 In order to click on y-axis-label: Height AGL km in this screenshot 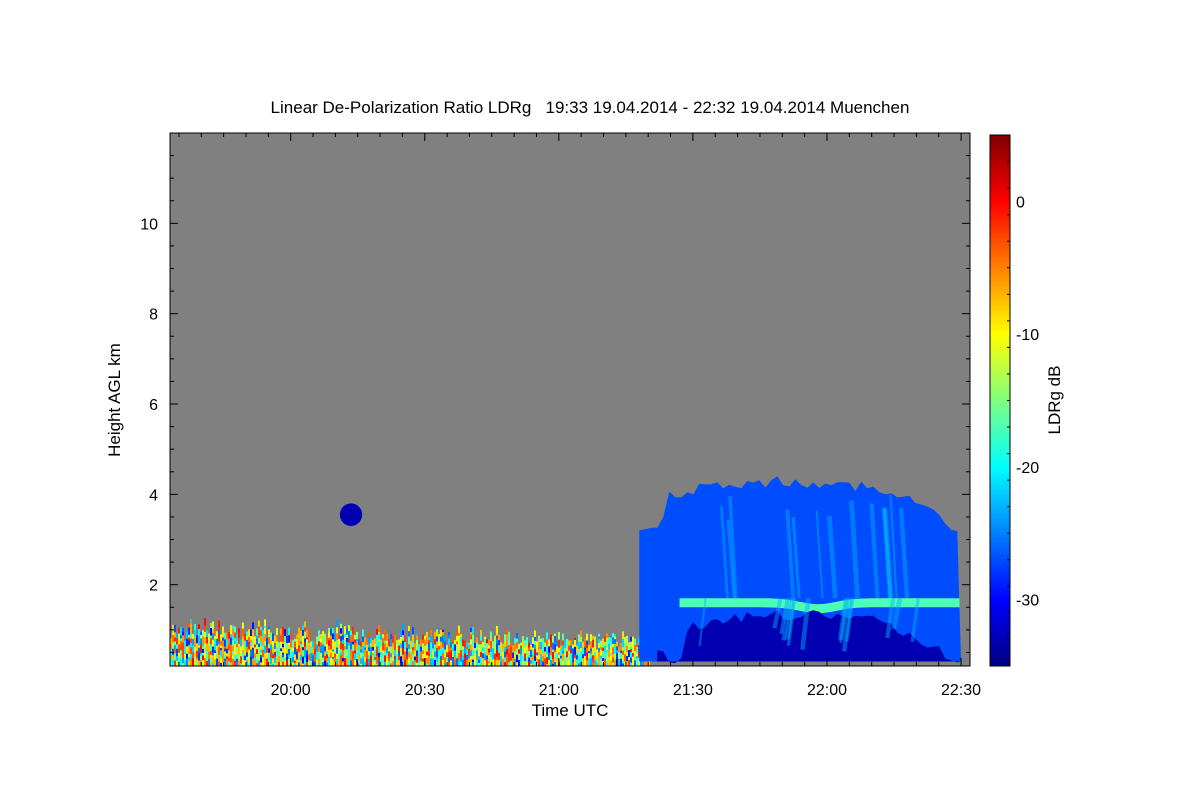, I will do `click(114, 400)`.